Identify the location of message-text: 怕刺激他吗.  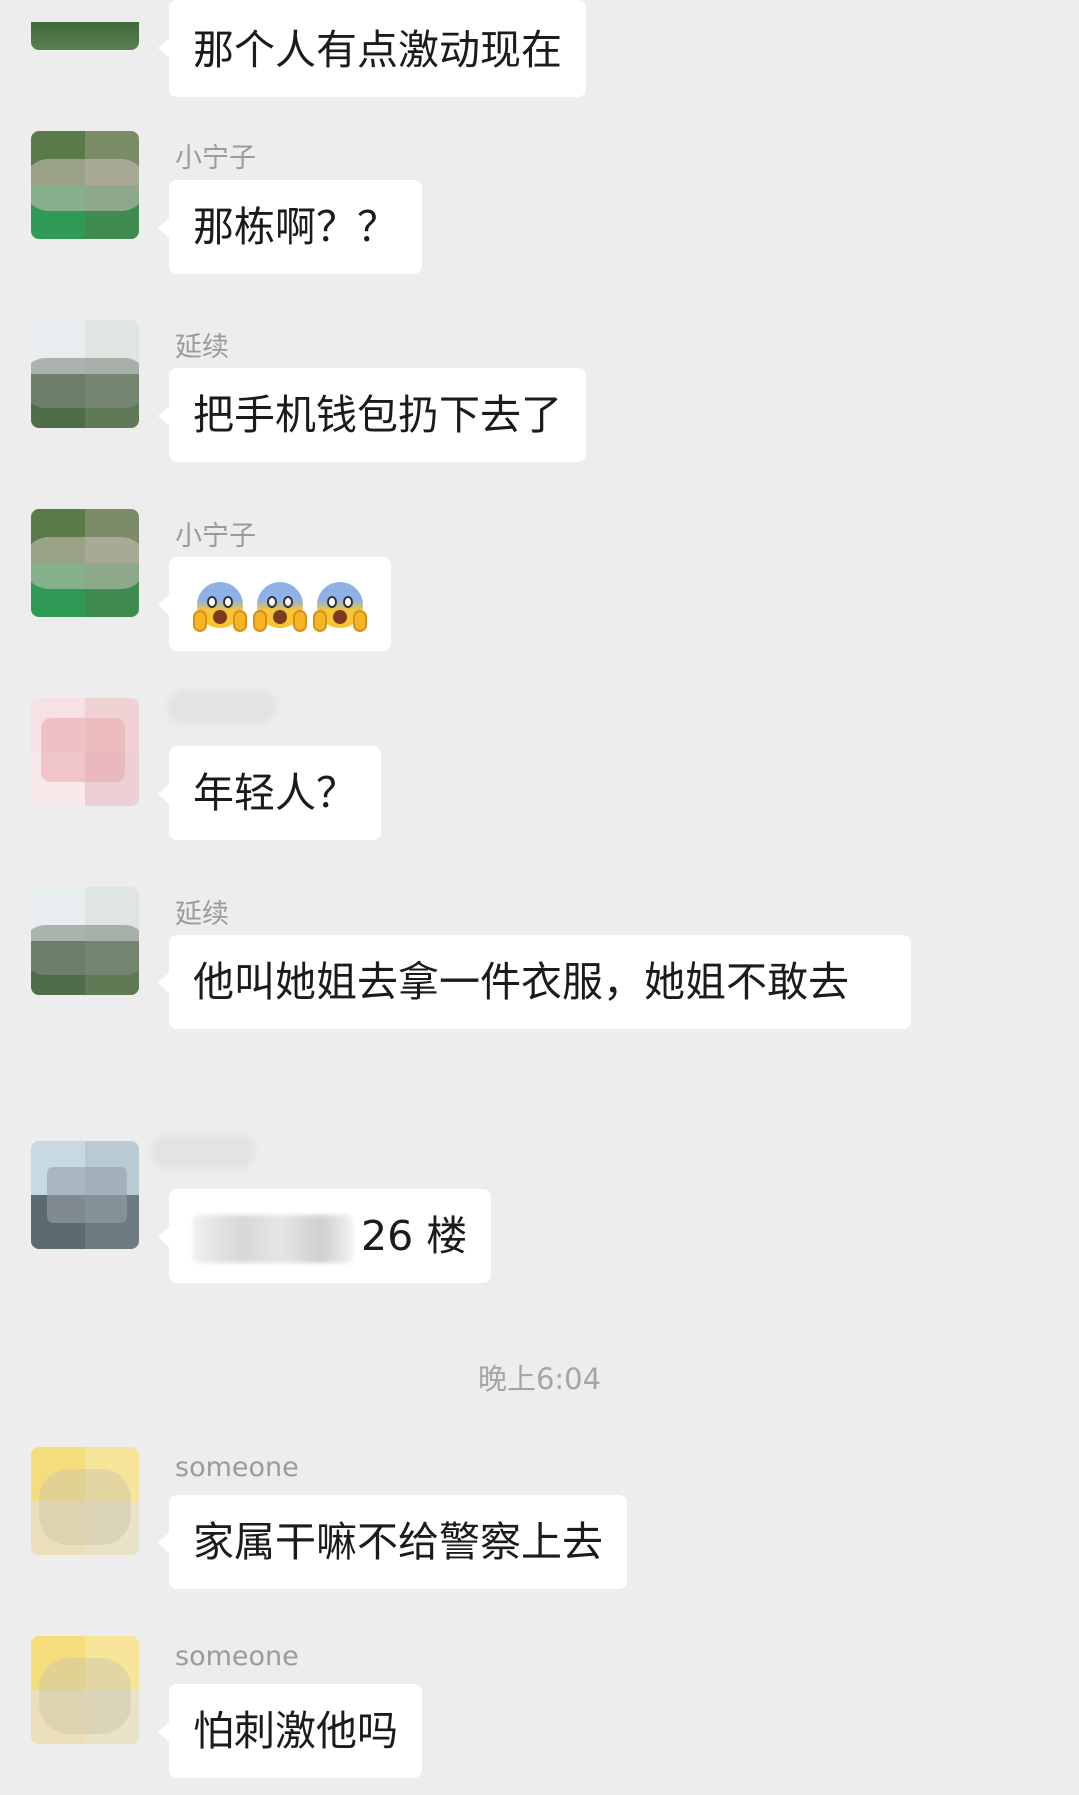
(295, 1731).